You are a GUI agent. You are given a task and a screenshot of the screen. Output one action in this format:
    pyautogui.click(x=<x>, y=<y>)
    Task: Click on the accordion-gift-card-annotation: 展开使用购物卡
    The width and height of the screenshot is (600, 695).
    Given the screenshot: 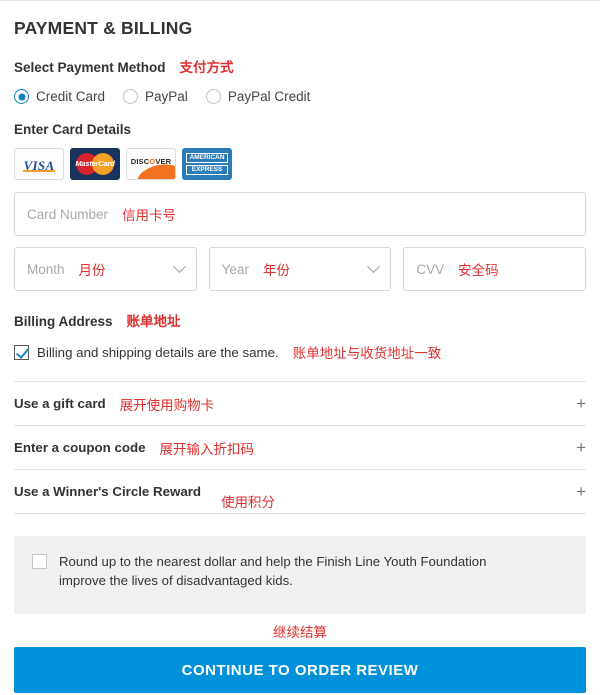 What is the action you would take?
    pyautogui.click(x=167, y=405)
    